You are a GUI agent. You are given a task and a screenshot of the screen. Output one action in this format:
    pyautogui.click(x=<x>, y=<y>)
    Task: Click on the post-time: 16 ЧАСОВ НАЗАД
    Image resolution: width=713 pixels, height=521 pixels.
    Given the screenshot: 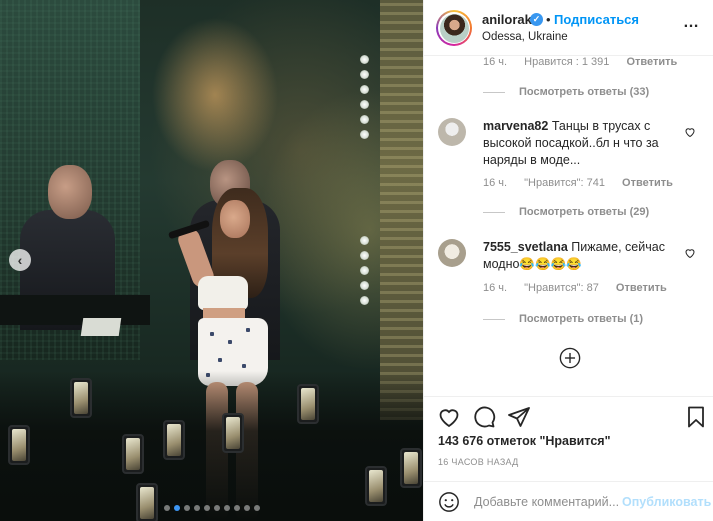 What is the action you would take?
    pyautogui.click(x=478, y=462)
    